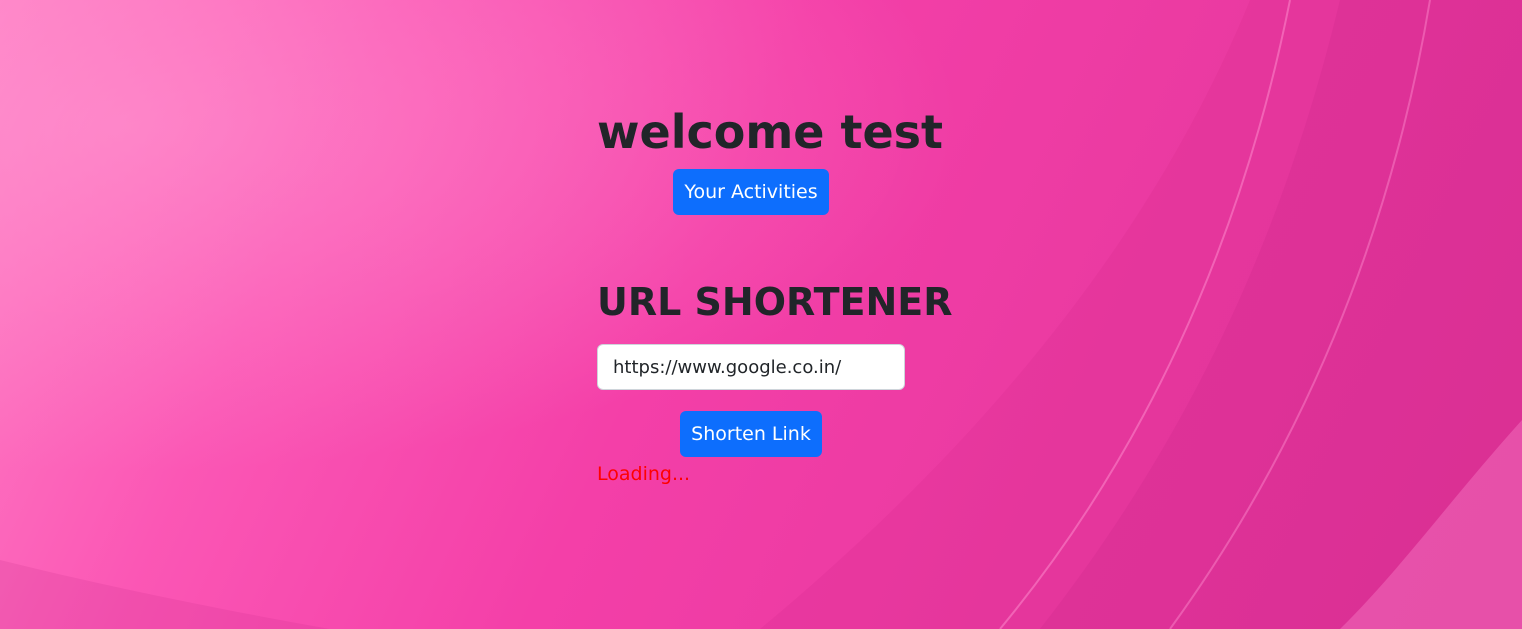  Describe the element at coordinates (775, 302) in the screenshot. I see `url-shortener-title: URL SHORTENER` at that location.